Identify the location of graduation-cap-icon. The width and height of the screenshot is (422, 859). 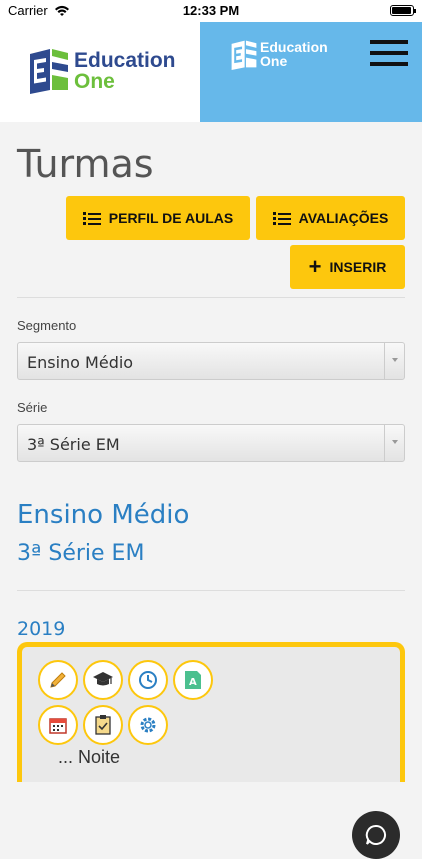
(103, 680).